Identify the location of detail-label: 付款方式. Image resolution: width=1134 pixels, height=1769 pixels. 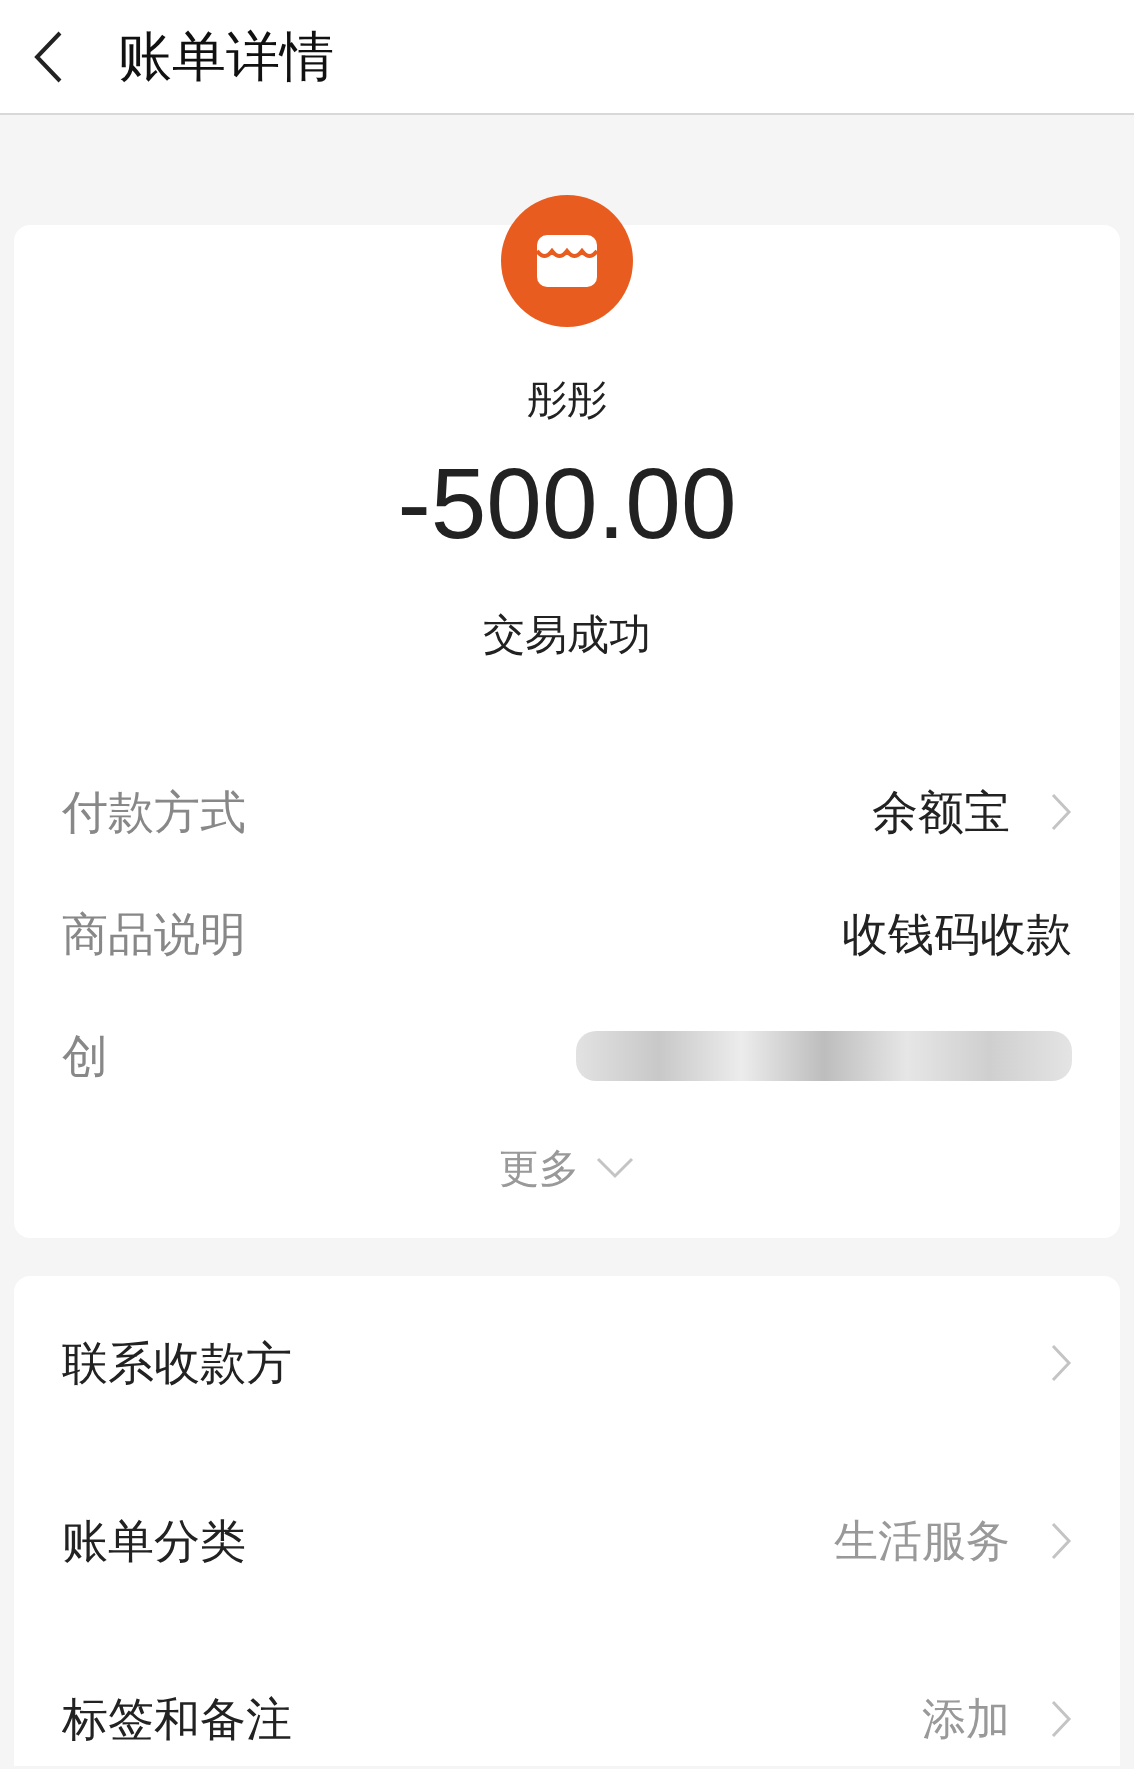
(154, 812).